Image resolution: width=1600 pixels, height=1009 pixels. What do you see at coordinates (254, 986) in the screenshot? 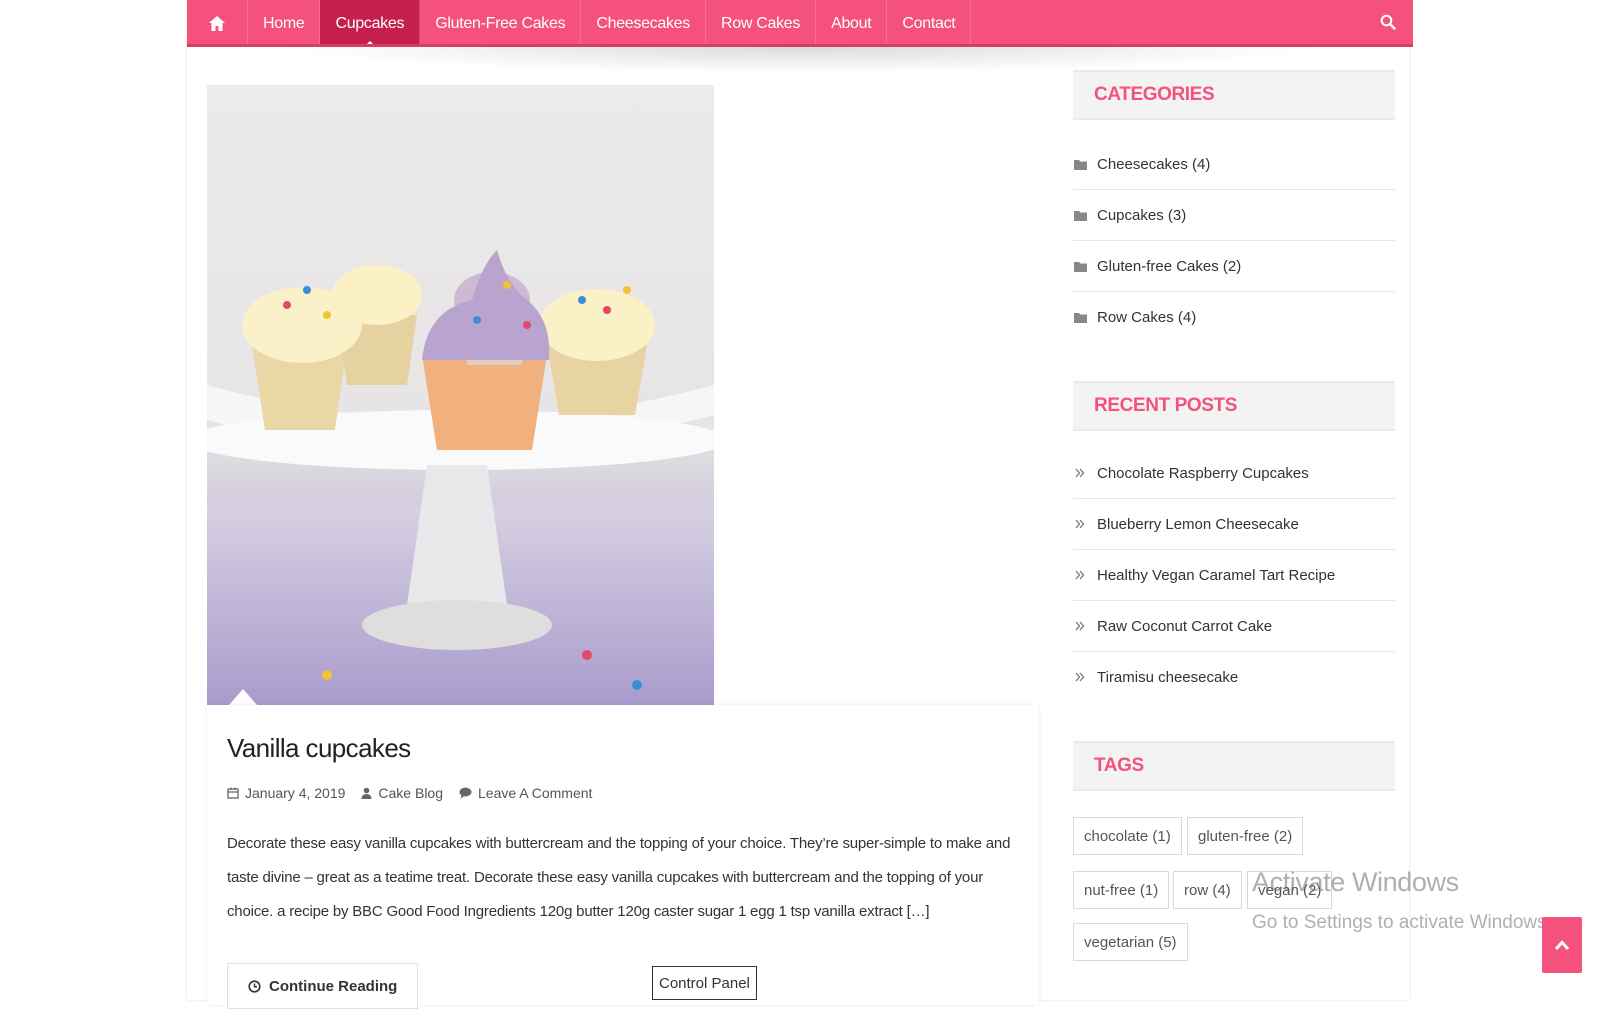
I see `clock-icon` at bounding box center [254, 986].